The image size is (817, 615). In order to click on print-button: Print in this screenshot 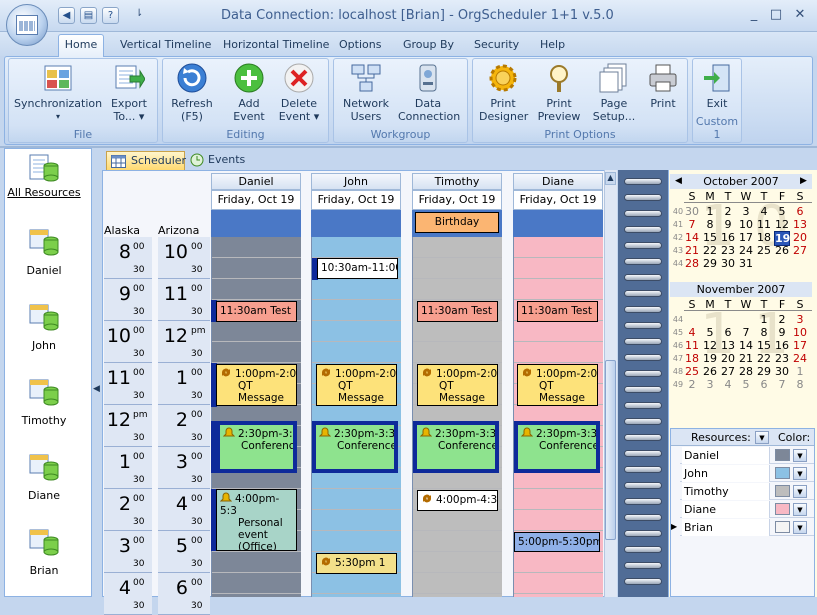, I will do `click(663, 86)`.